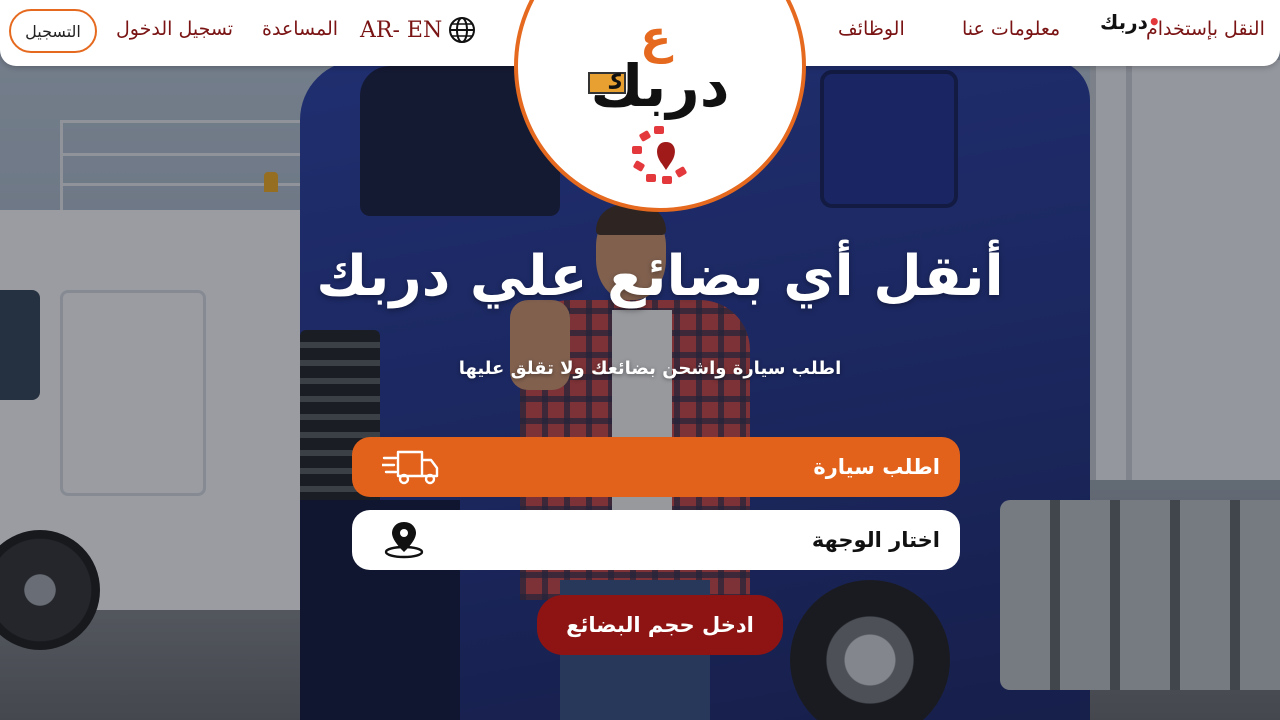 The height and width of the screenshot is (720, 1280). I want to click on cargo-size-button: ادخل حجم البضائع, so click(660, 625).